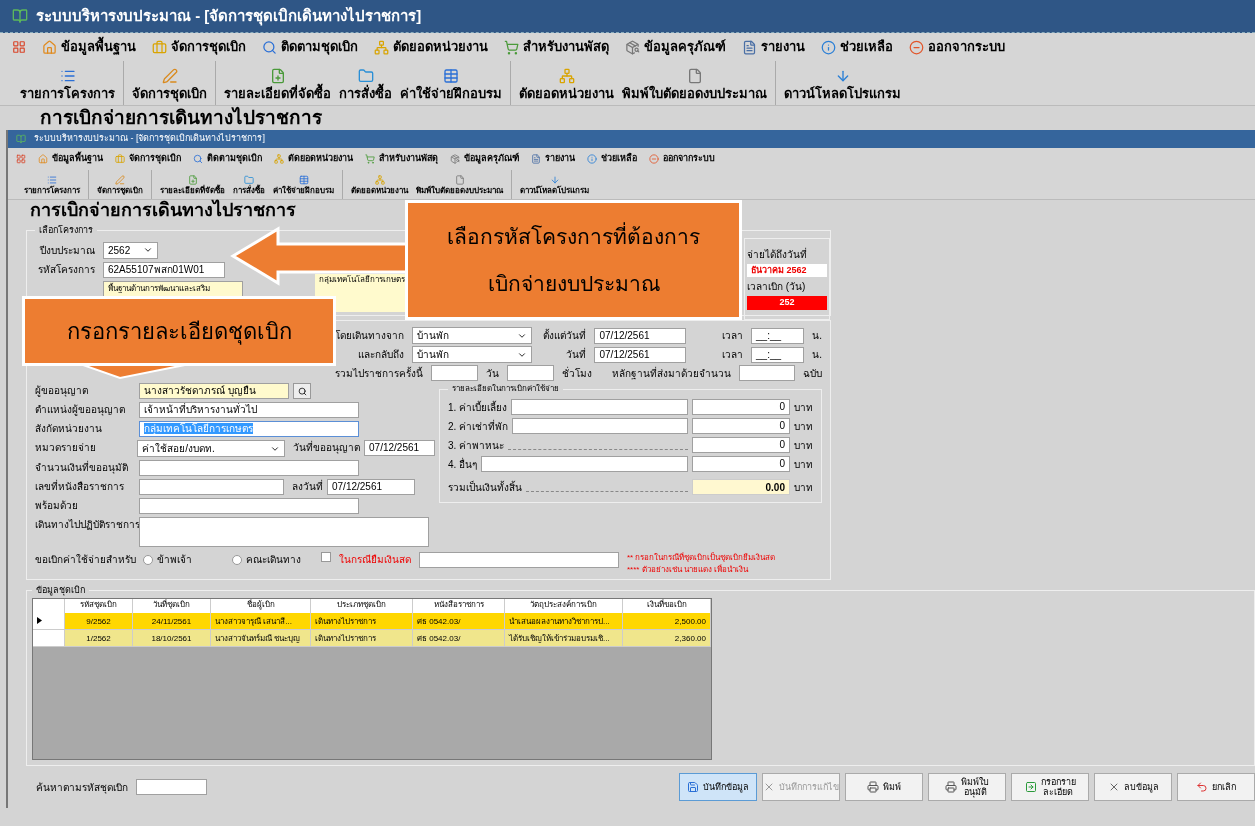  What do you see at coordinates (172, 605) in the screenshot?
I see `column-header: วันที่ชุดเบิก` at bounding box center [172, 605].